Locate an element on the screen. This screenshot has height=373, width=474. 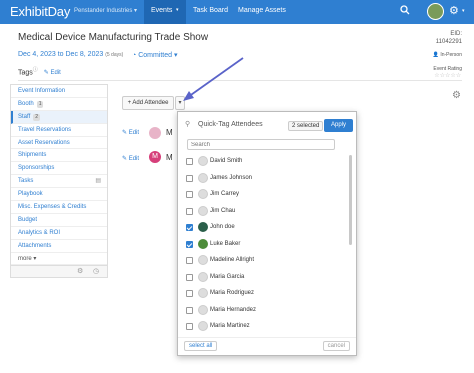
attendee-name: M is located at coordinates (169, 132).